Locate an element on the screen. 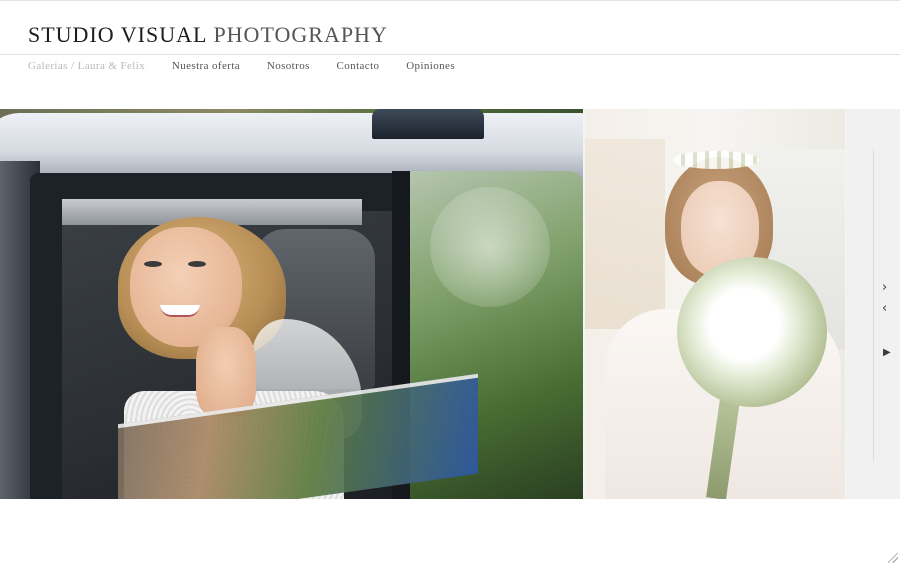  top-rule is located at coordinates (450, 0).